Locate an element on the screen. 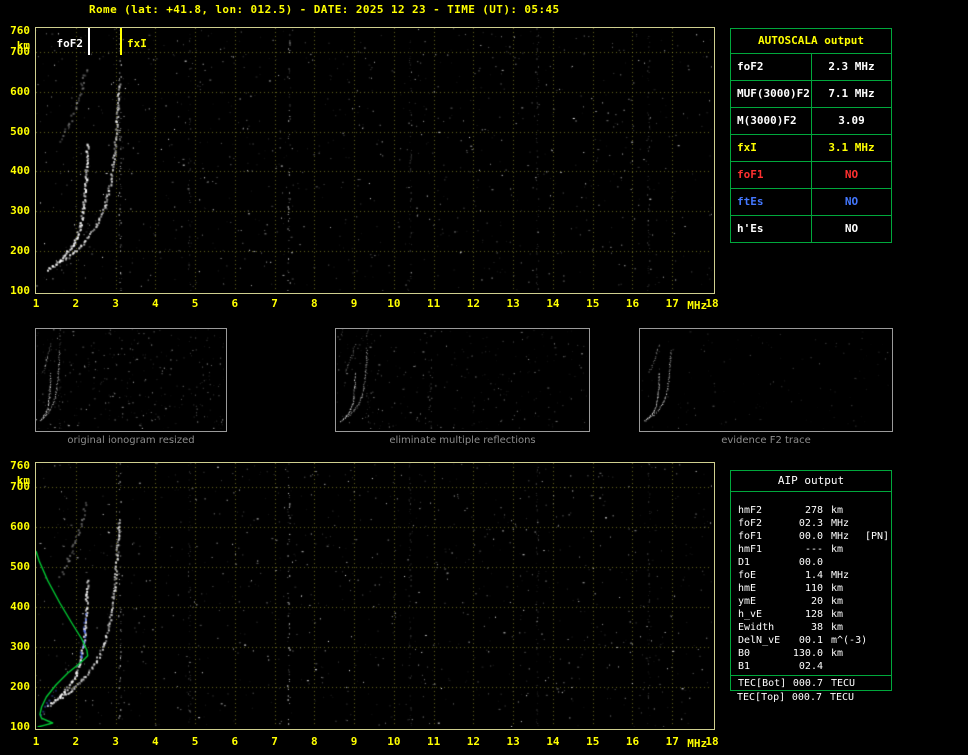  aip-row: foF2 02.3 MHz is located at coordinates (811, 523).